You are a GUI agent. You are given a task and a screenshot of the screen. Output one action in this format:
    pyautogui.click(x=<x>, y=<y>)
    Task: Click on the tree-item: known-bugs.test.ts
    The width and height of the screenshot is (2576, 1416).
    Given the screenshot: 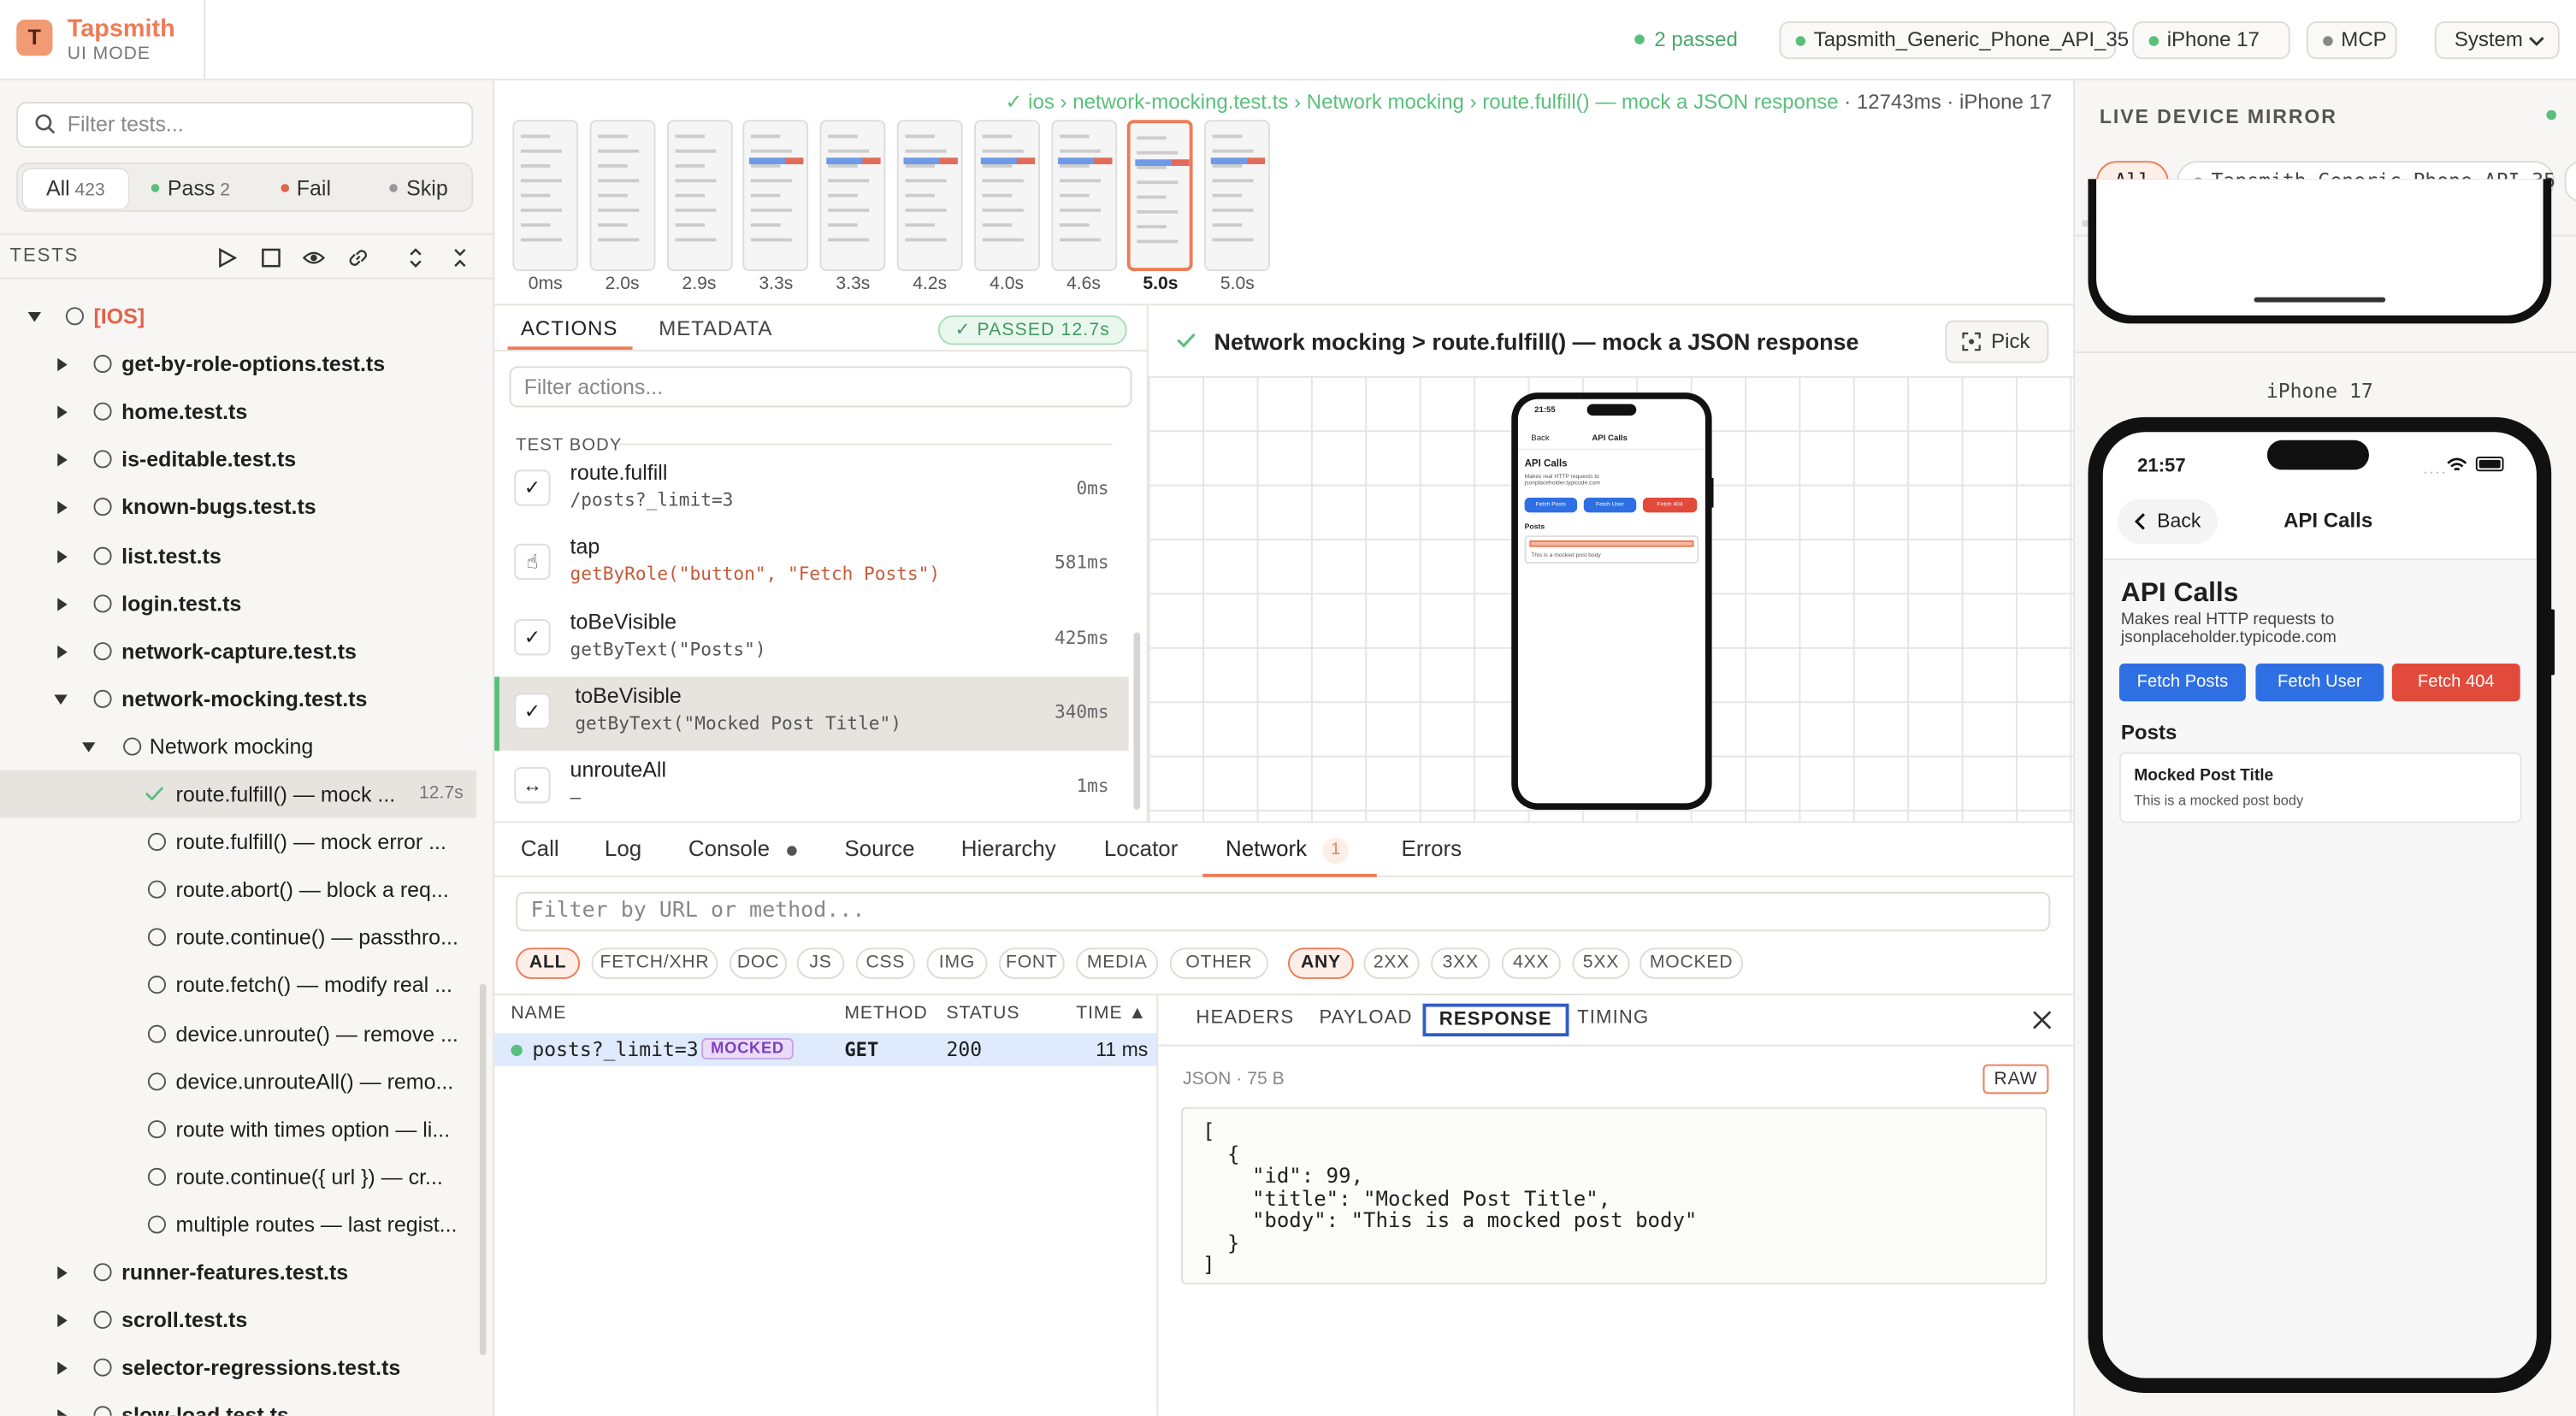 What is the action you would take?
    pyautogui.click(x=238, y=508)
    